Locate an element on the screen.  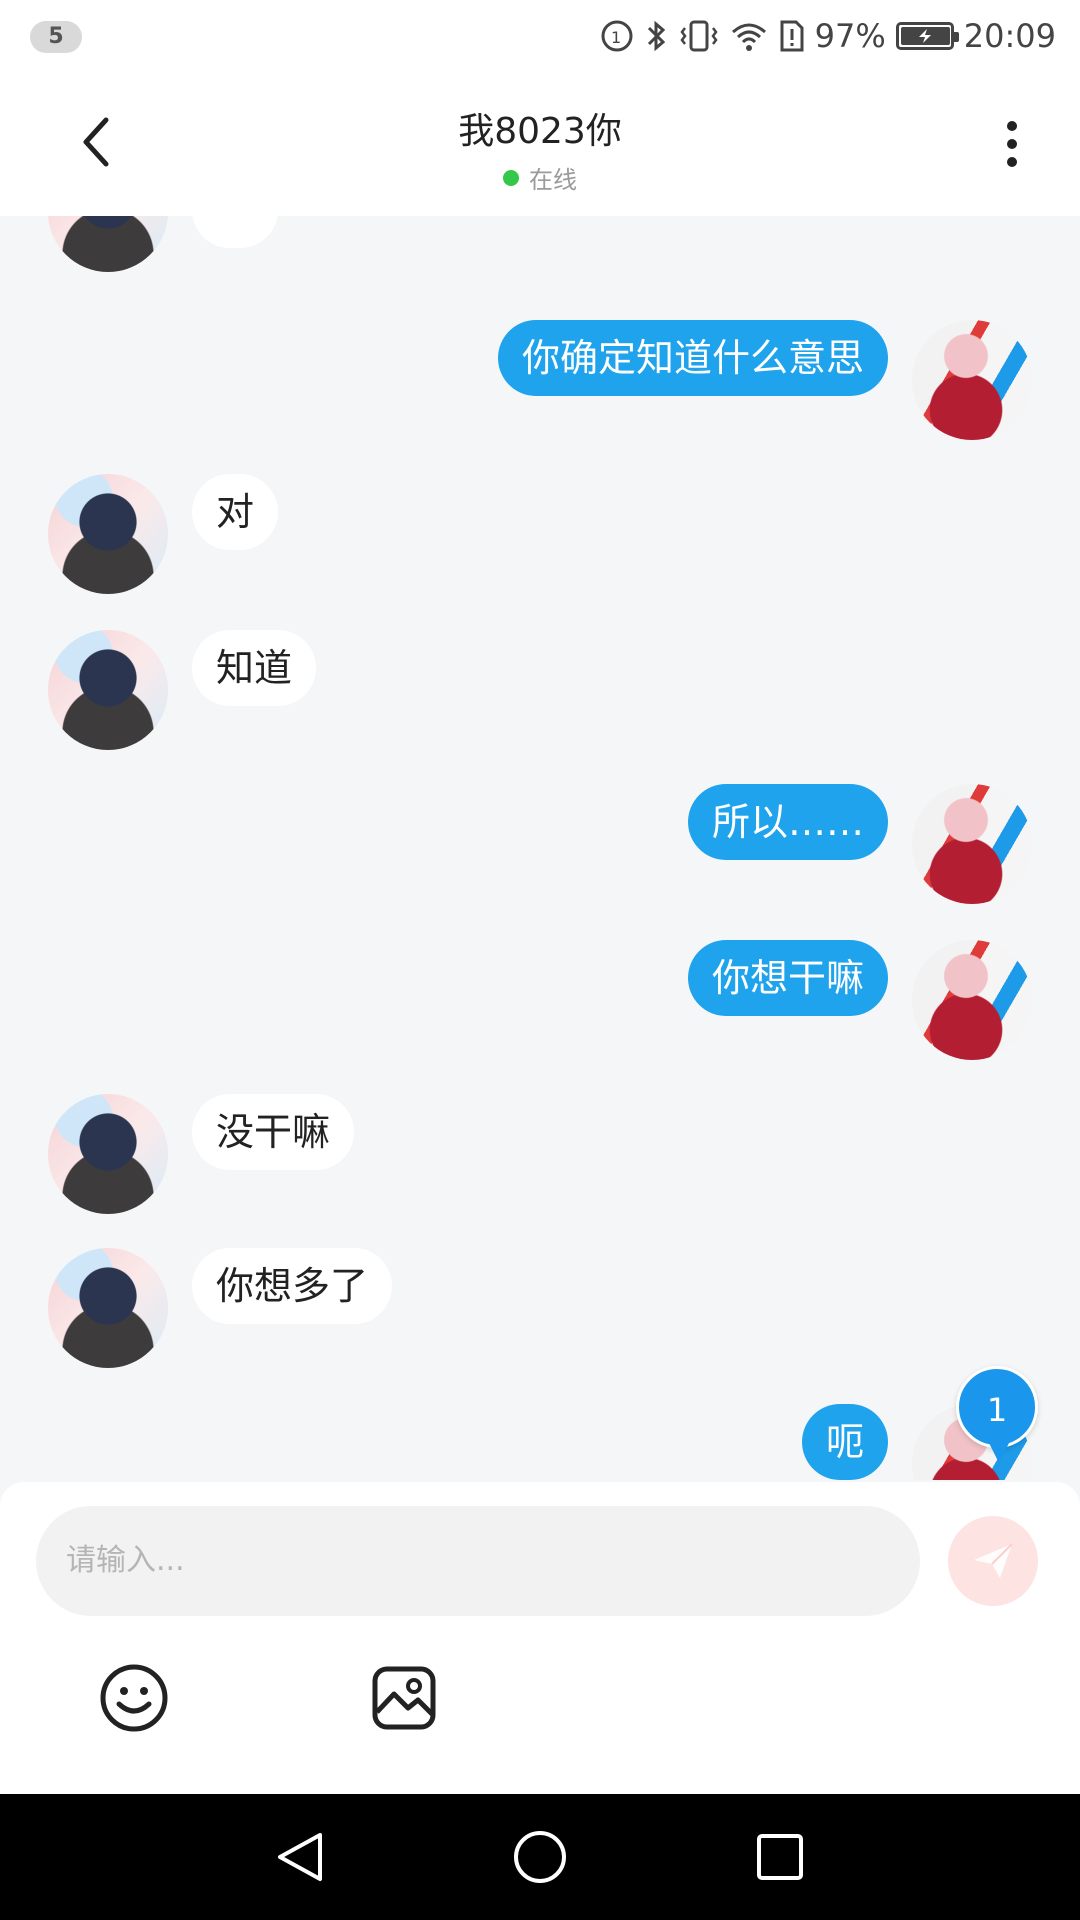
vibrate-icon is located at coordinates (699, 36).